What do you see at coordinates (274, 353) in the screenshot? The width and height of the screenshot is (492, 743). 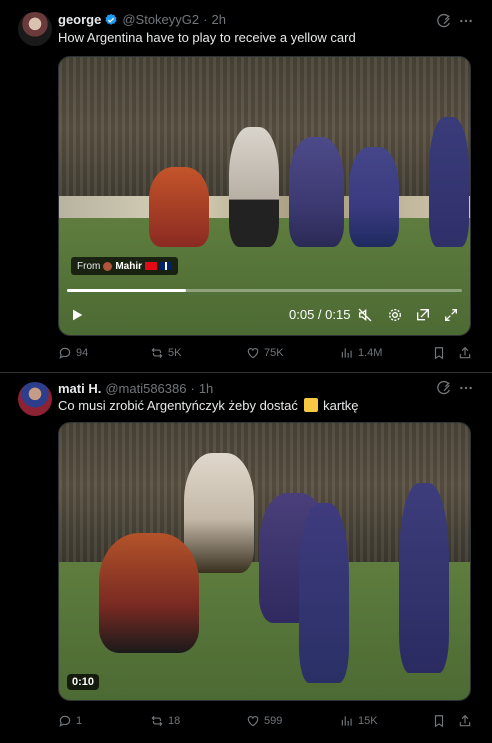 I see `like-count: 75K` at bounding box center [274, 353].